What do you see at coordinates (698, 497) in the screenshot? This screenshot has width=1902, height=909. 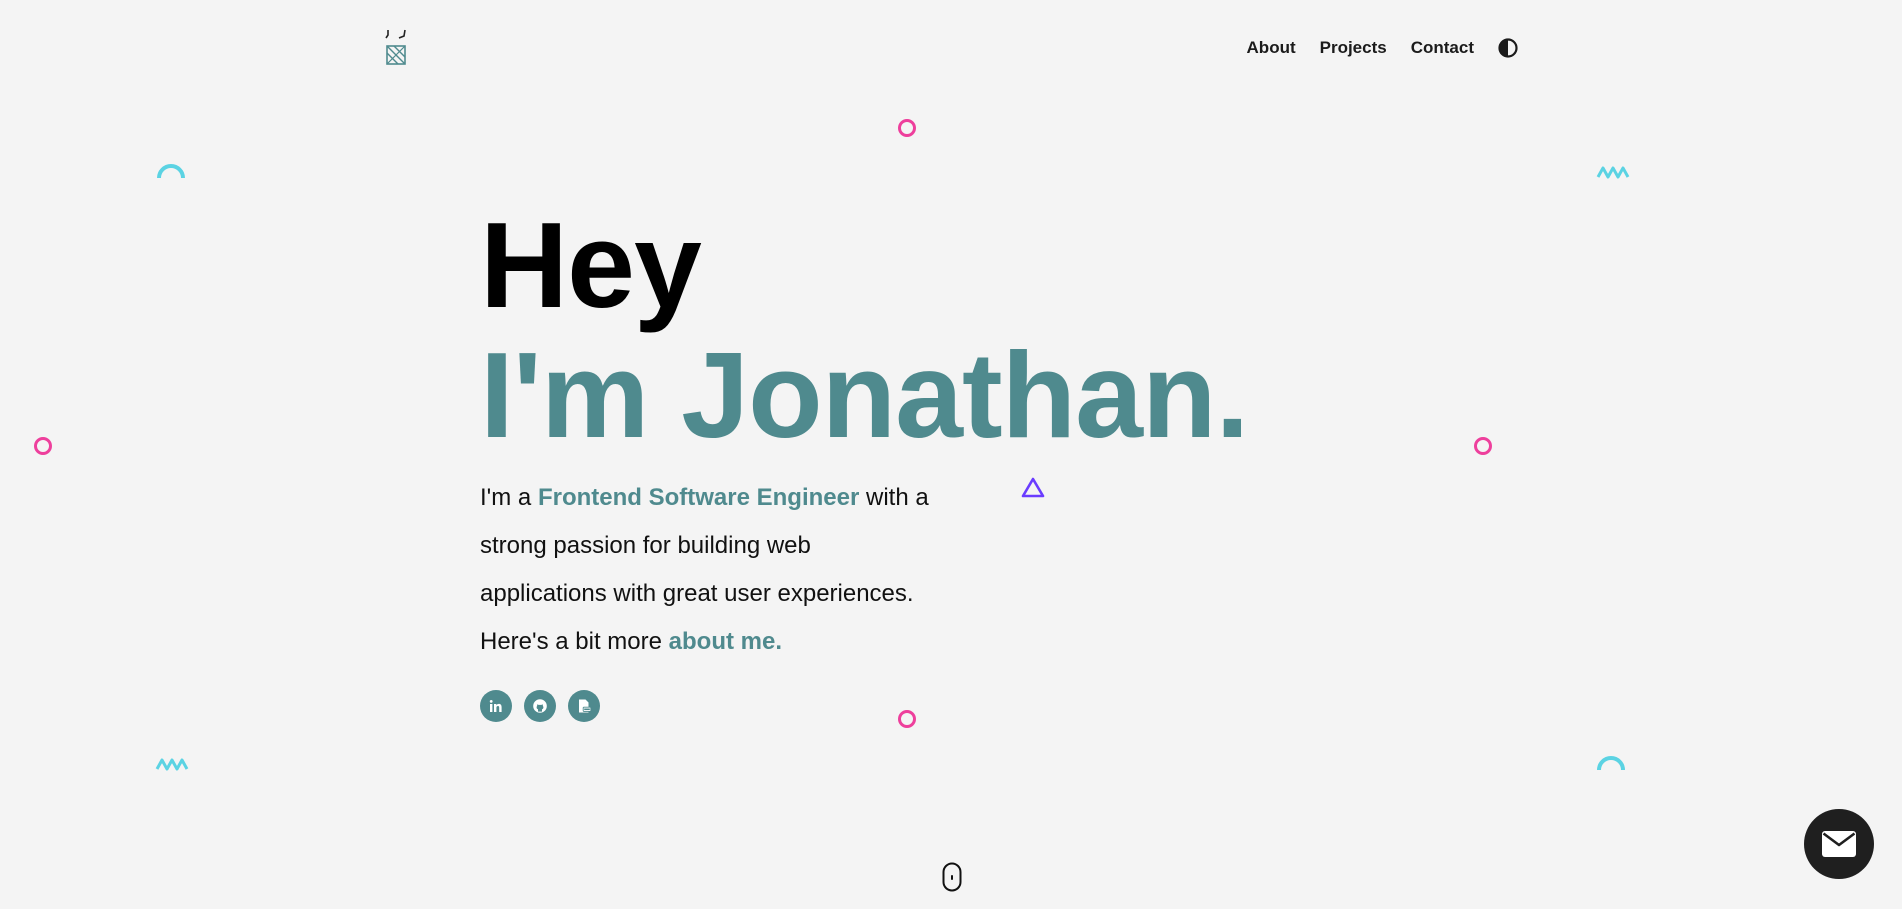 I see `intro-role: Frontend Software Engineer` at bounding box center [698, 497].